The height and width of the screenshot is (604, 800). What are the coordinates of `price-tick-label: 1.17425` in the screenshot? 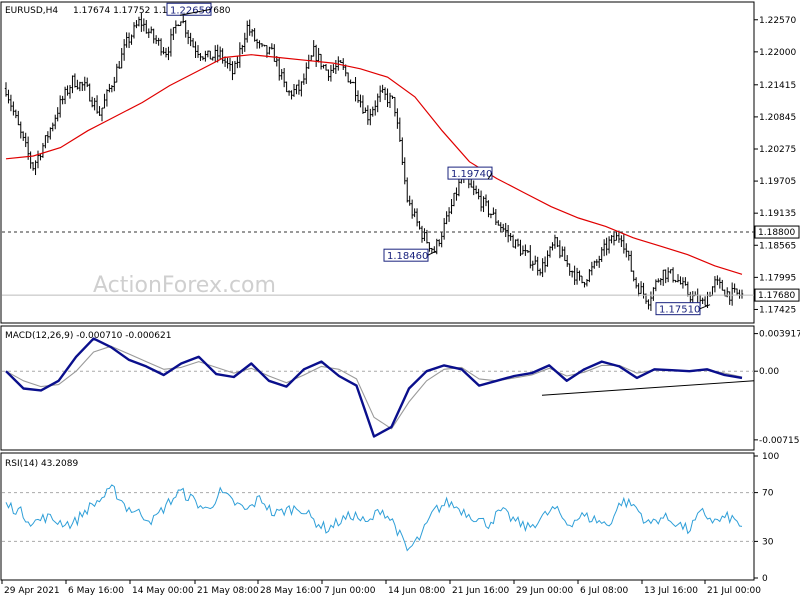 It's located at (777, 310).